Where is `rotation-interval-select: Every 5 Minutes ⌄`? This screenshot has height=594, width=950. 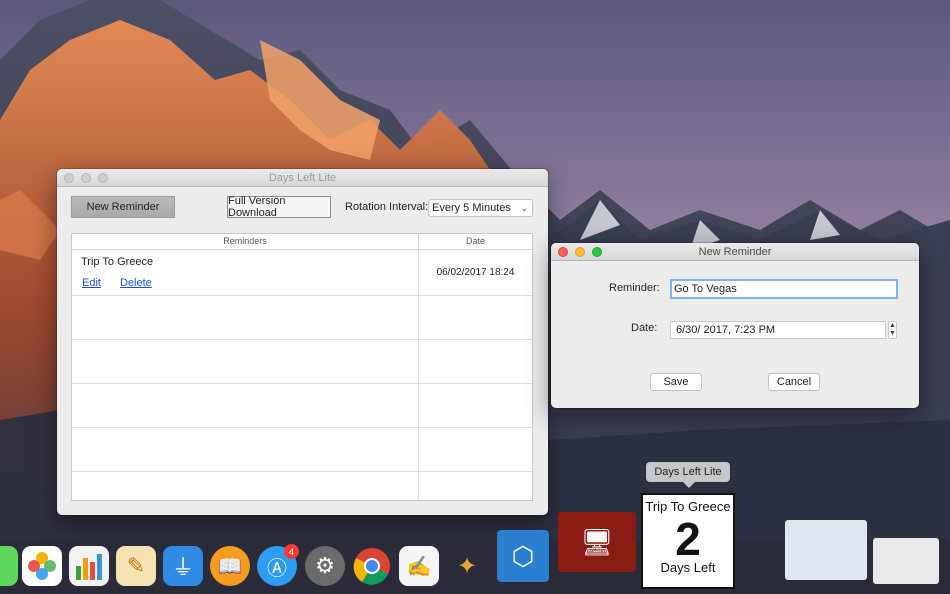
rotation-interval-select: Every 5 Minutes ⌄ is located at coordinates (480, 208).